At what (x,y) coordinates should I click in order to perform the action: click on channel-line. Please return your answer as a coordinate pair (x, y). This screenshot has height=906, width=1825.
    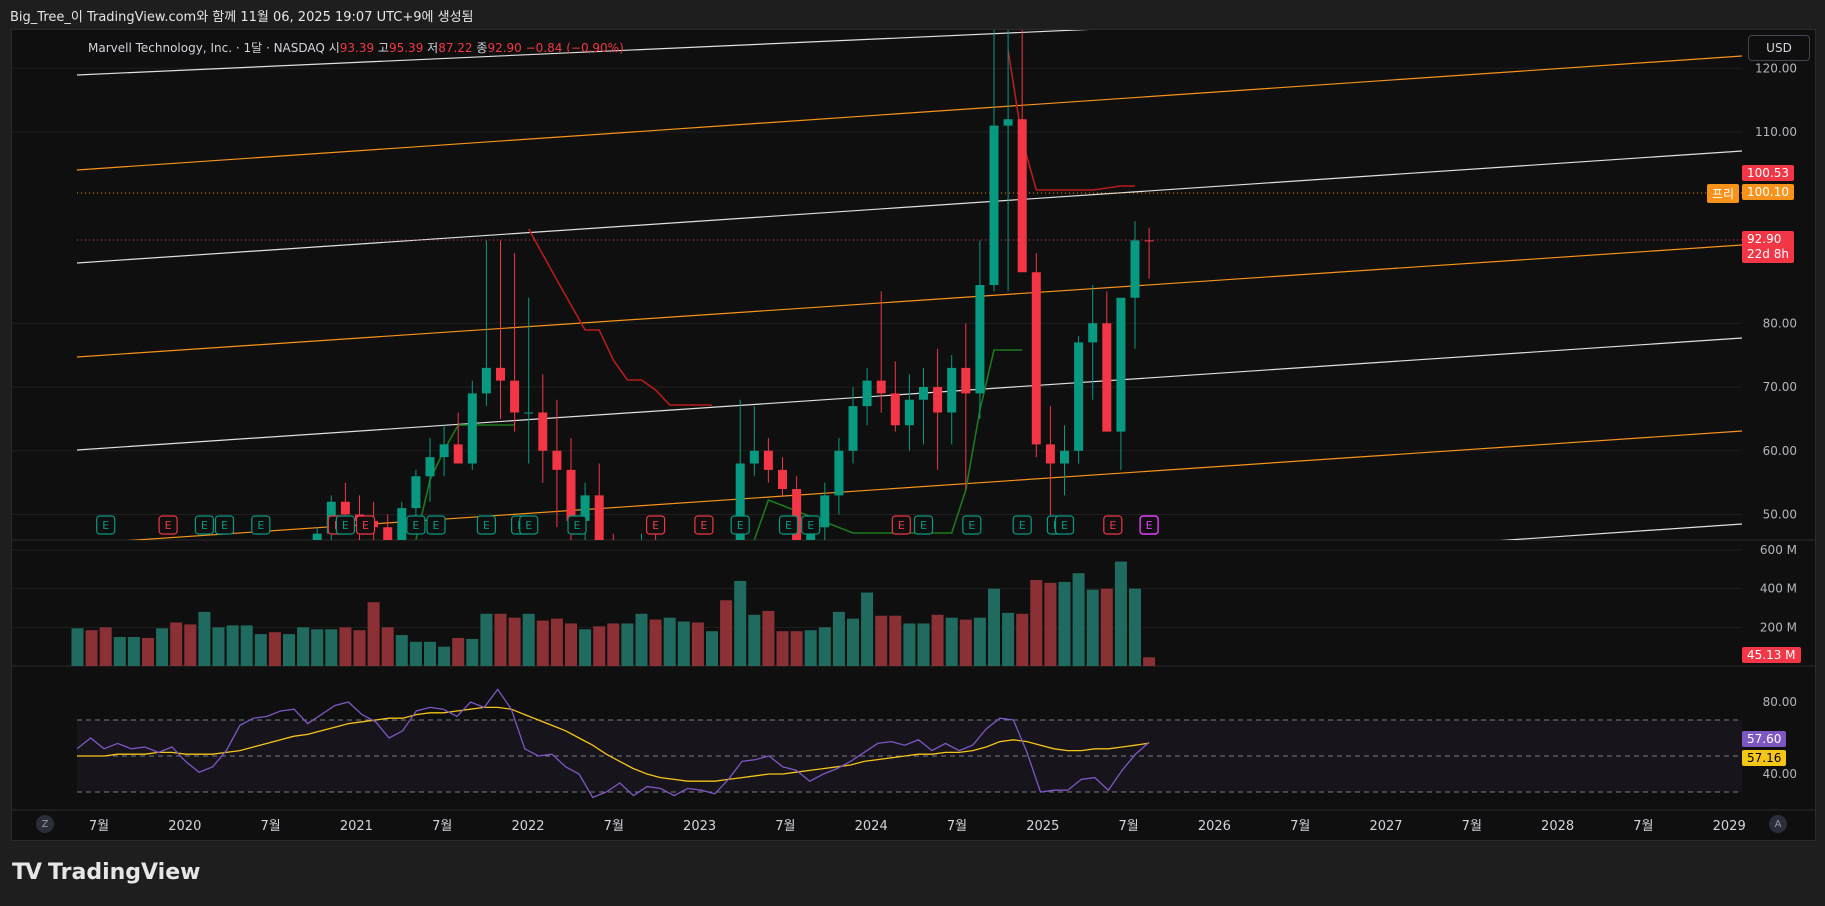
    Looking at the image, I should click on (909, 580).